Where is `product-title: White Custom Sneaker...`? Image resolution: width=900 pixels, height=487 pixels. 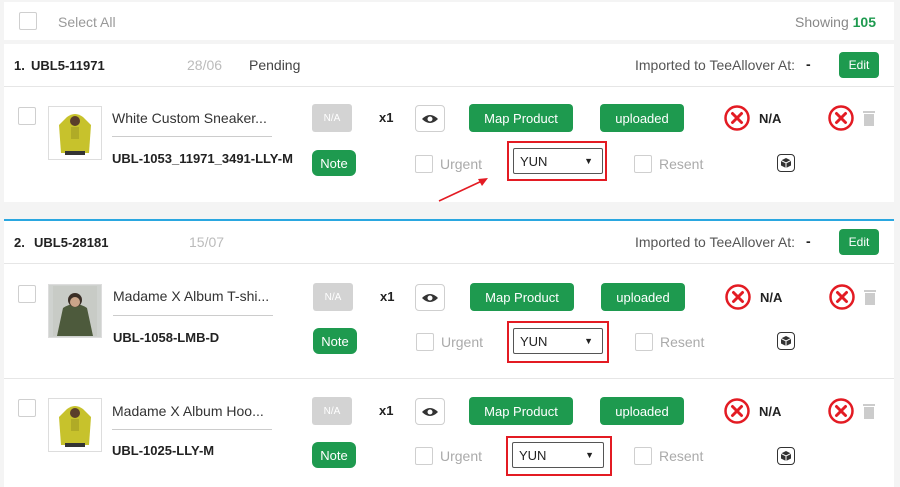
product-title: White Custom Sneaker... is located at coordinates (189, 118).